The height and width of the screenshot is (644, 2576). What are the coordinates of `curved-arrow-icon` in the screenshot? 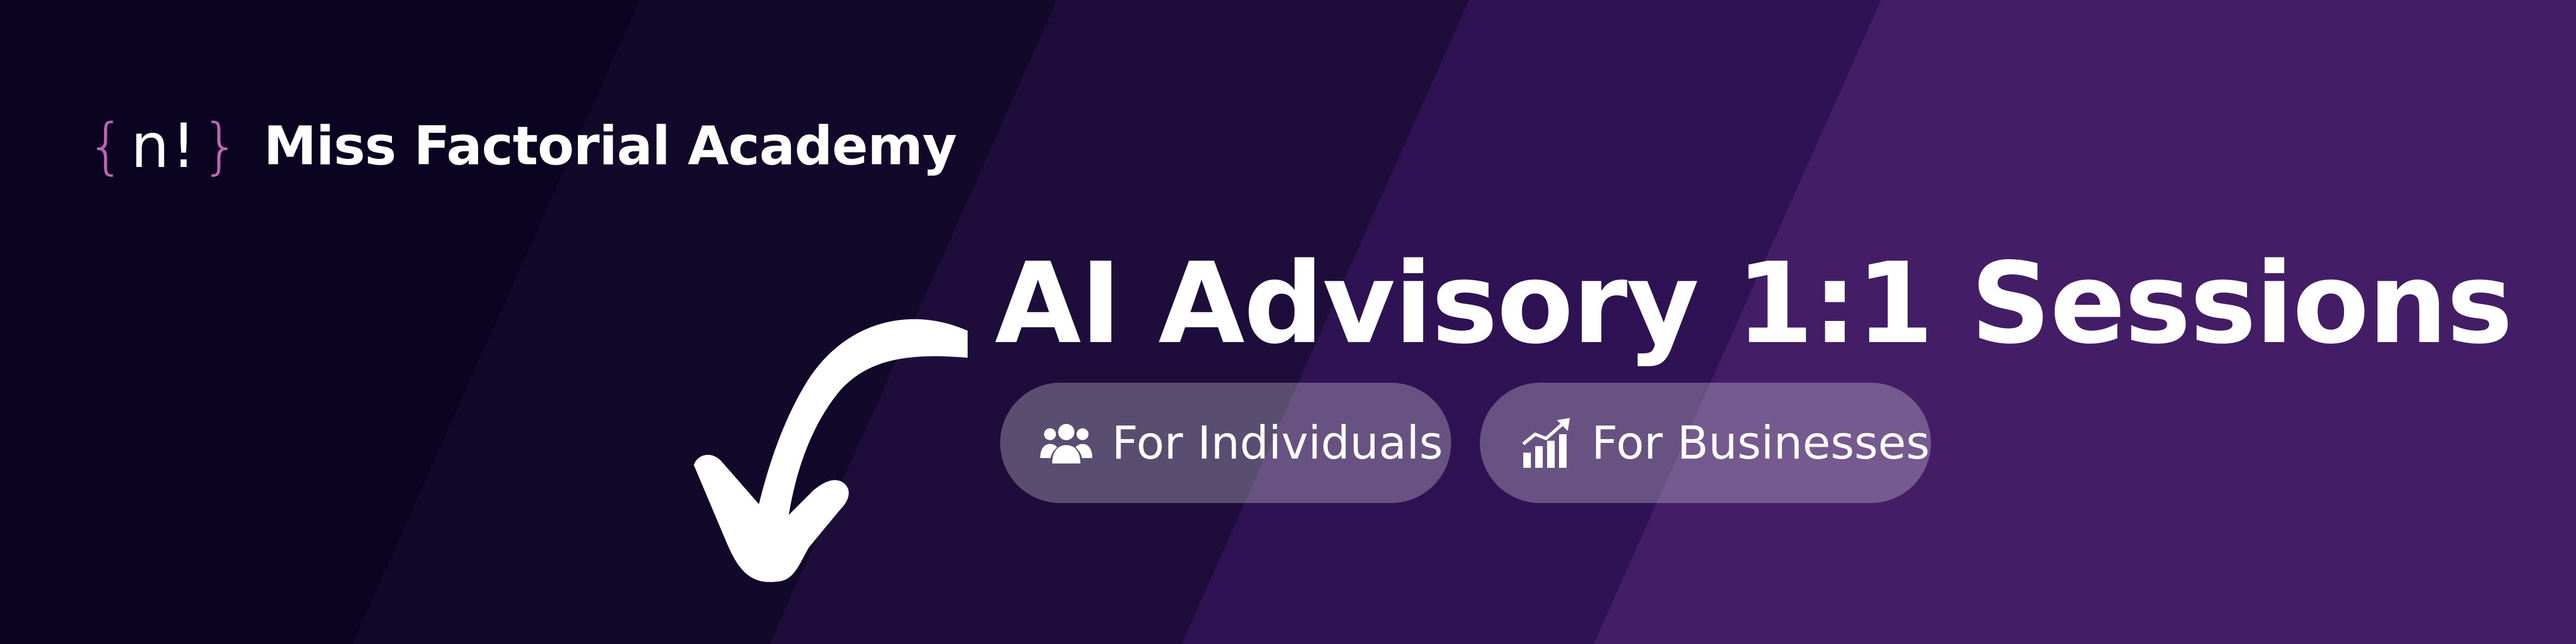 It's located at (831, 450).